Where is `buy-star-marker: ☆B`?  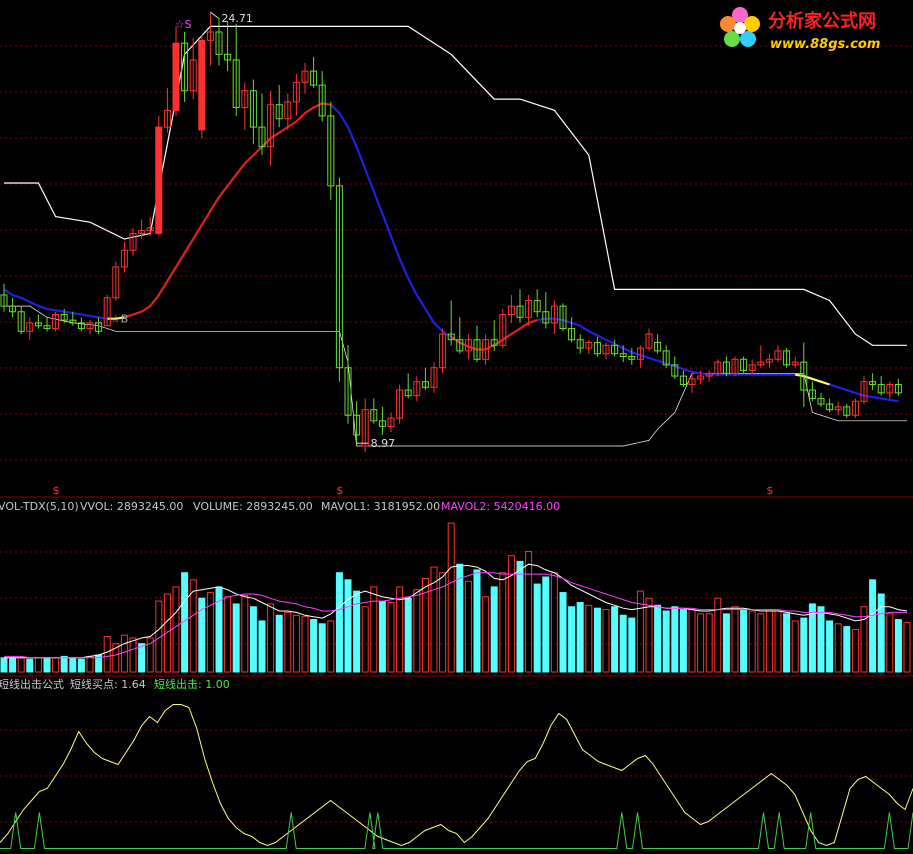 buy-star-marker: ☆B is located at coordinates (119, 319).